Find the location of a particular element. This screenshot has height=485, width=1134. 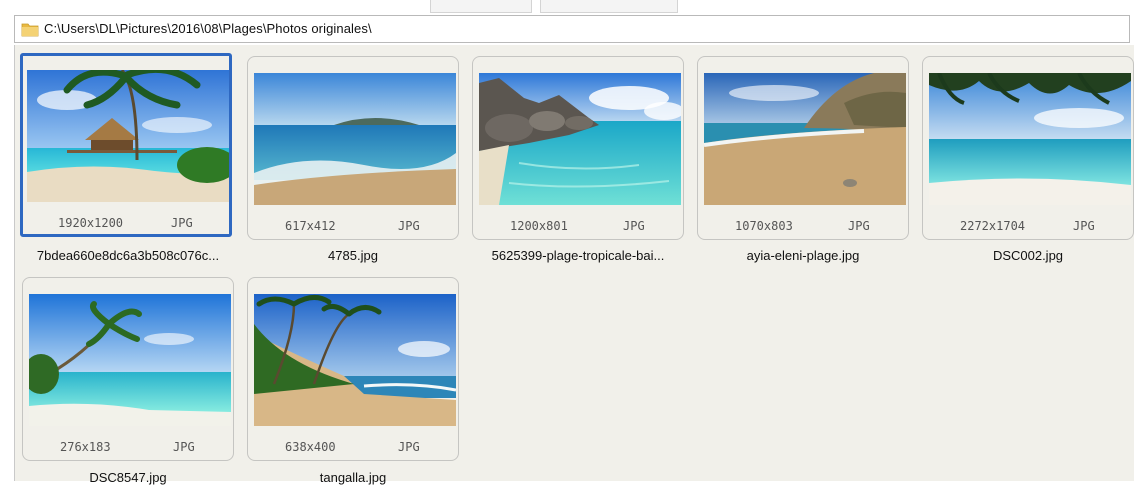

thumbnail-item: 276x183 JPG is located at coordinates (128, 369).